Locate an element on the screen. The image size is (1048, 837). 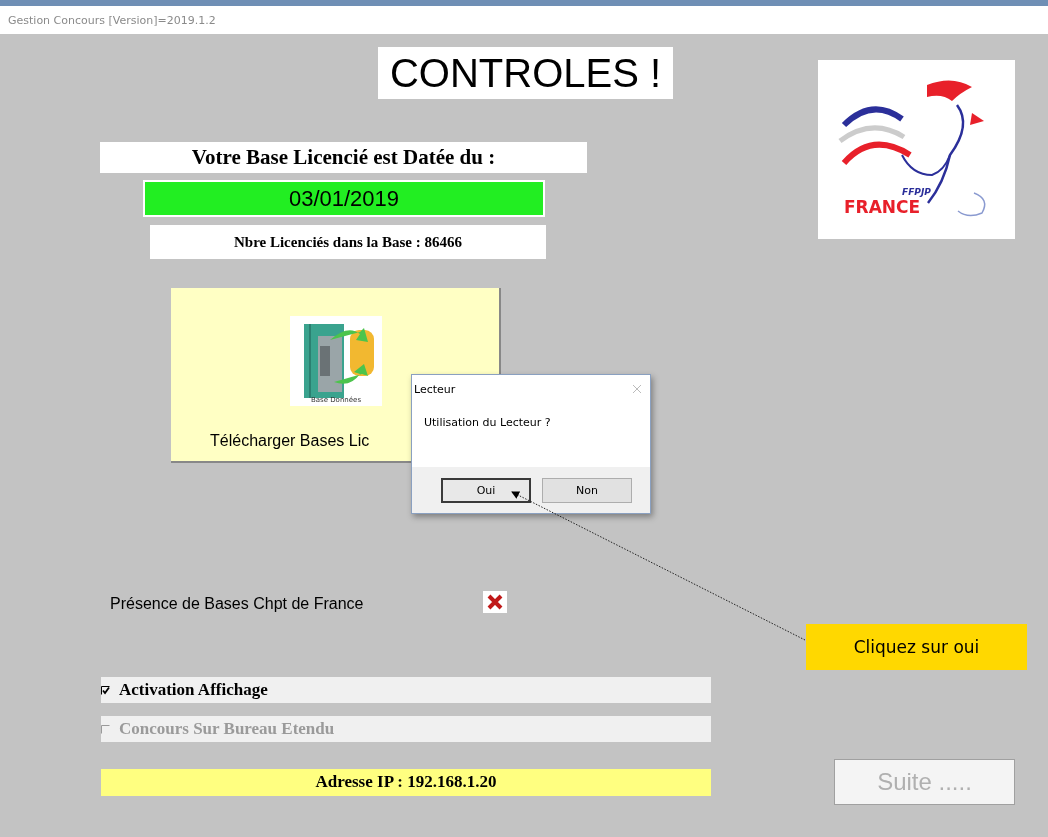
checkbox is located at coordinates (105, 690).